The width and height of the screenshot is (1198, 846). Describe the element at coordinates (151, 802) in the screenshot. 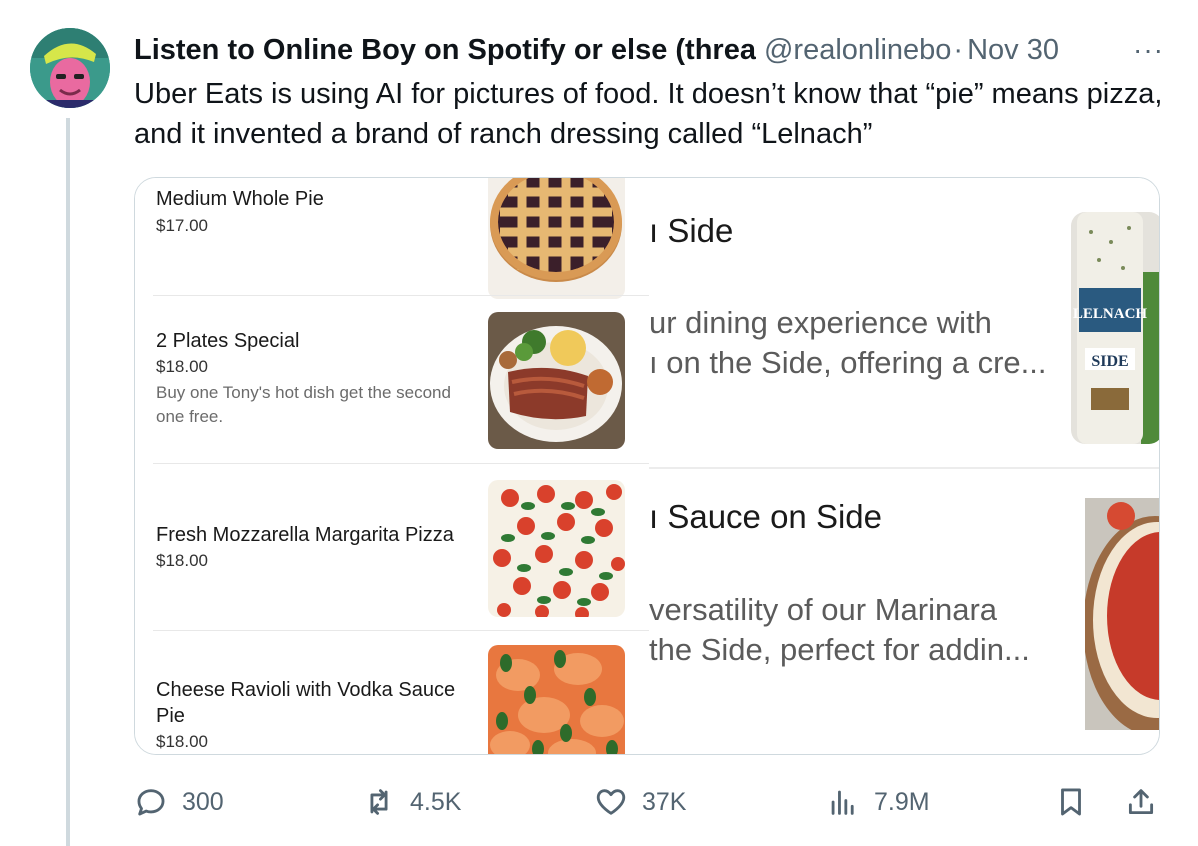

I see `reply-icon` at that location.